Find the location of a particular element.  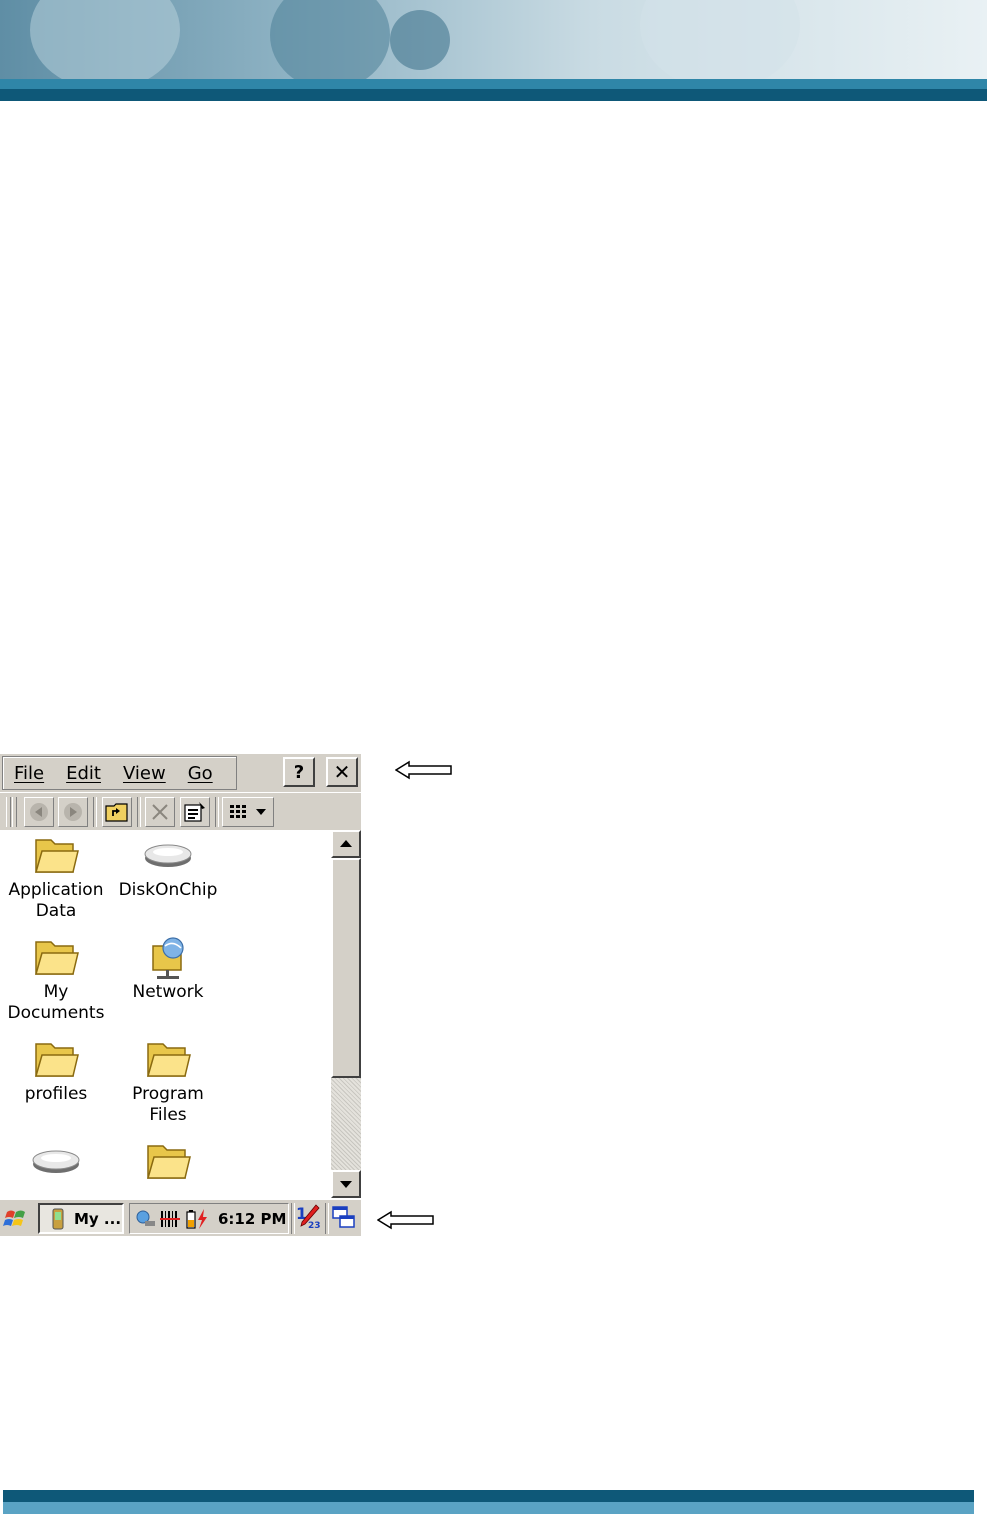

menu-bar: File Edit View Go ? ✕ is located at coordinates (180, 773).